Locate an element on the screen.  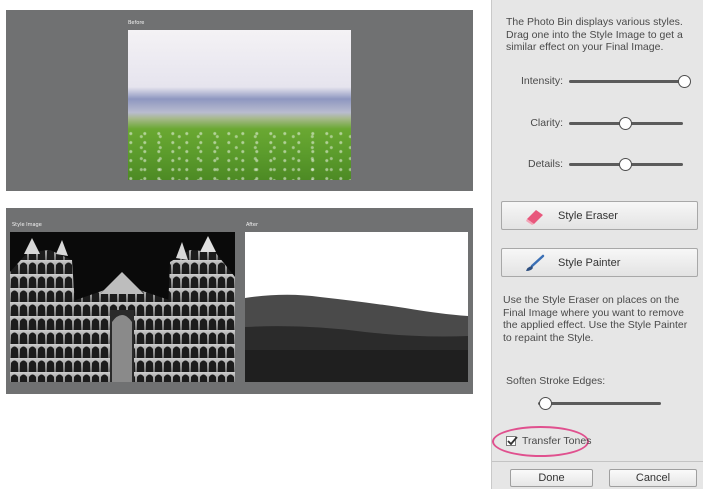
transfer-tones-checkbox is located at coordinates (512, 441).